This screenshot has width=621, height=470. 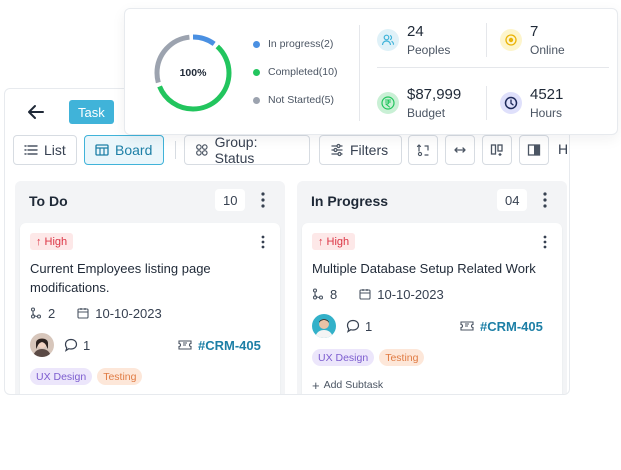 What do you see at coordinates (236, 150) in the screenshot?
I see `group-status-label: Group: Status` at bounding box center [236, 150].